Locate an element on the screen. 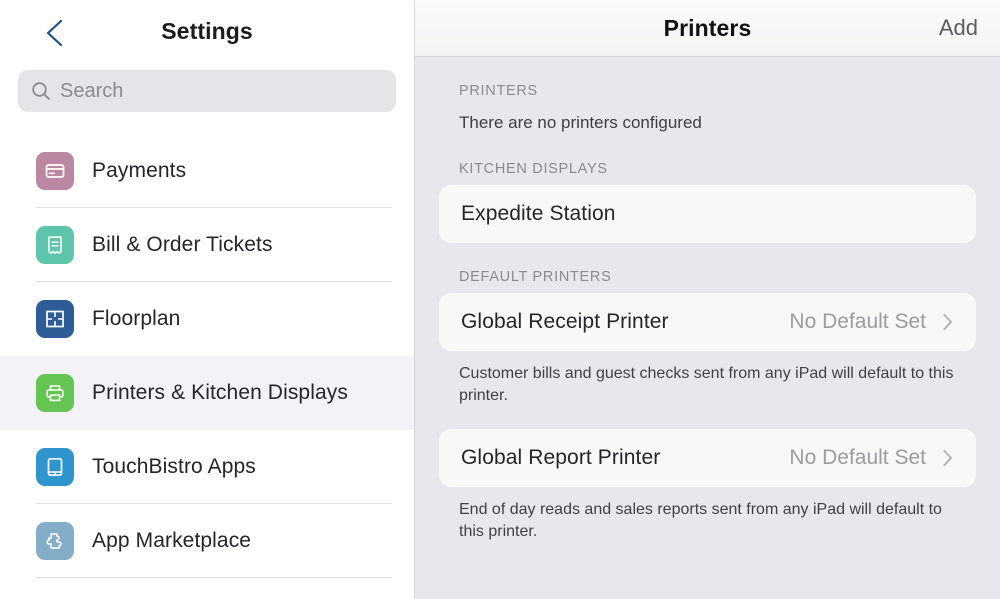 The width and height of the screenshot is (1000, 599). kds-row-expedite-station: Expedite Station is located at coordinates (707, 214).